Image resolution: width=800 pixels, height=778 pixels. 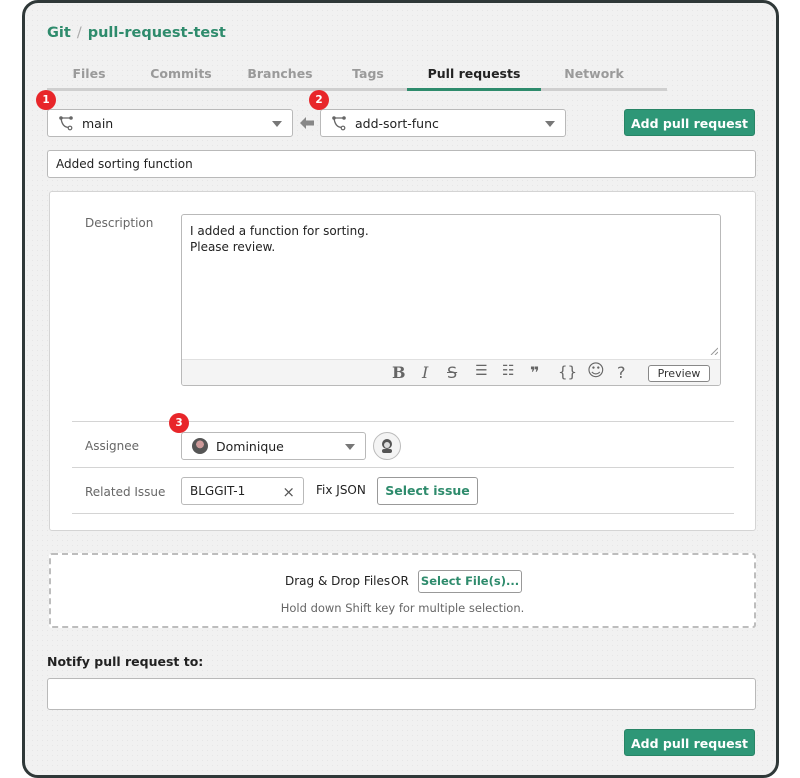 I want to click on help-icon: ?, so click(x=621, y=372).